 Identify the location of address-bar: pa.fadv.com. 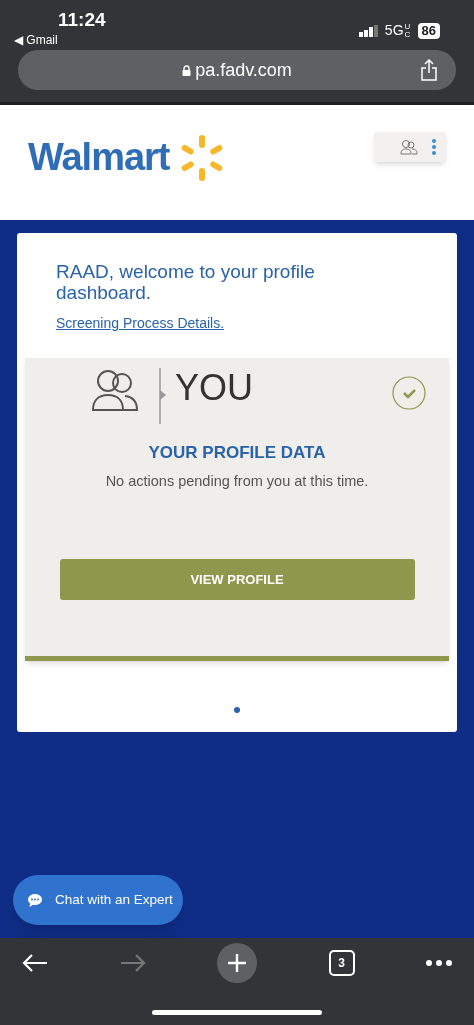
(237, 70).